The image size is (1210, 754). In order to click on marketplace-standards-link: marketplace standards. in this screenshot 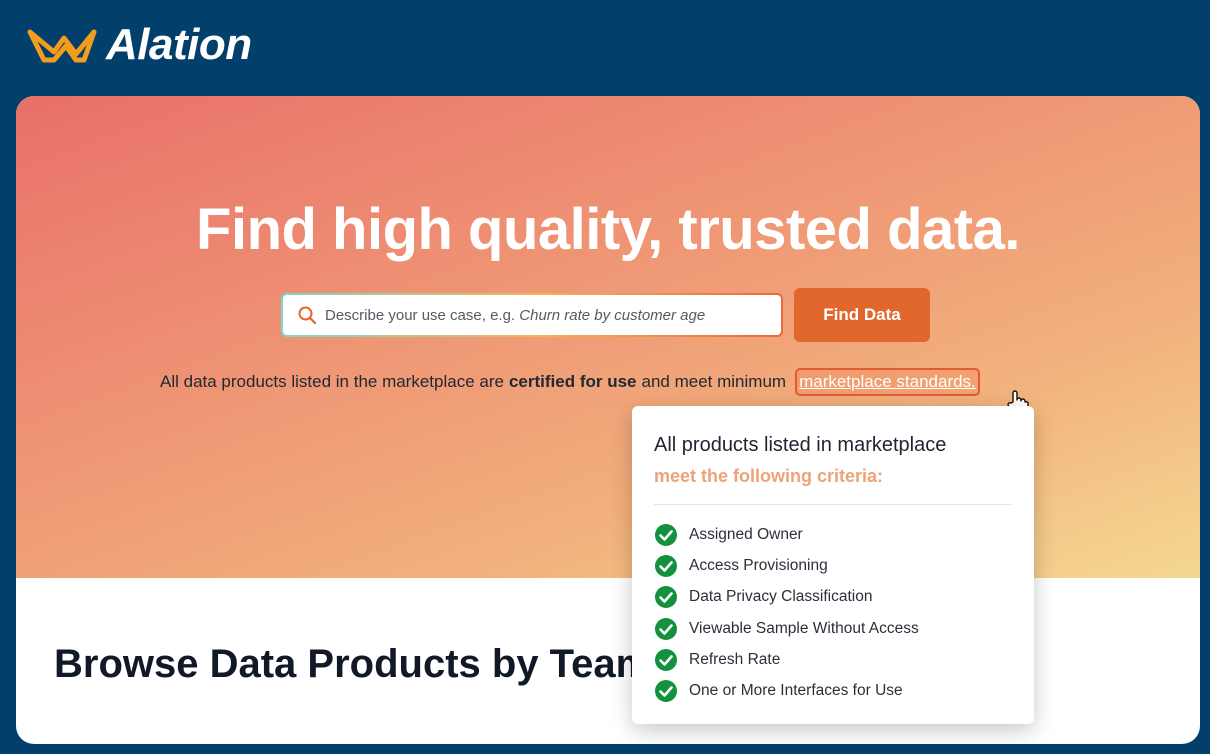, I will do `click(887, 382)`.